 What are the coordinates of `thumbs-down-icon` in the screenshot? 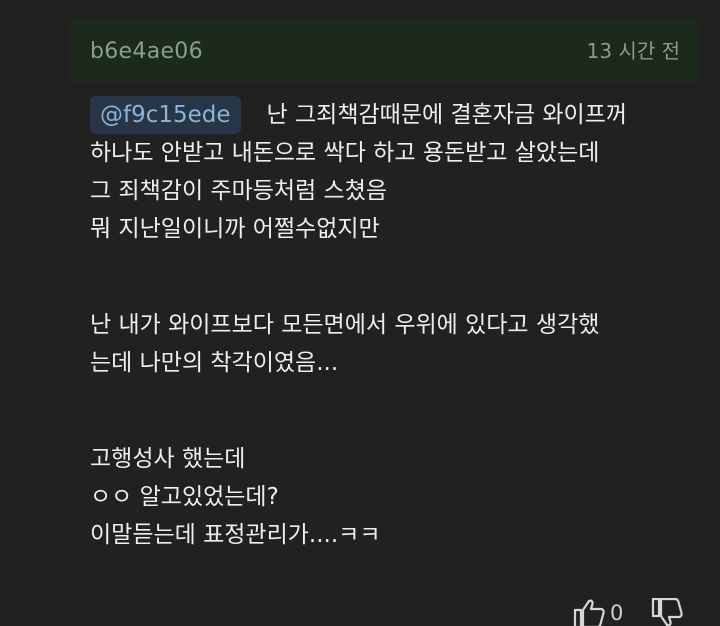 It's located at (667, 611).